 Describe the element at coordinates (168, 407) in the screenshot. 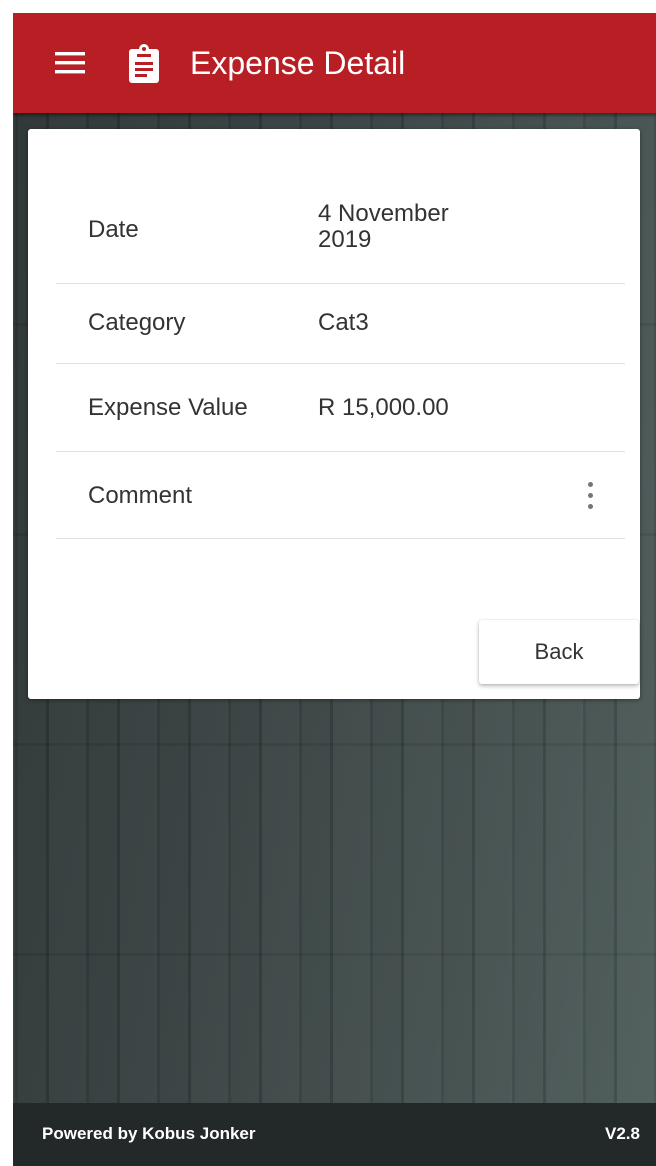

I see `expense-value-label: Expense Value` at that location.